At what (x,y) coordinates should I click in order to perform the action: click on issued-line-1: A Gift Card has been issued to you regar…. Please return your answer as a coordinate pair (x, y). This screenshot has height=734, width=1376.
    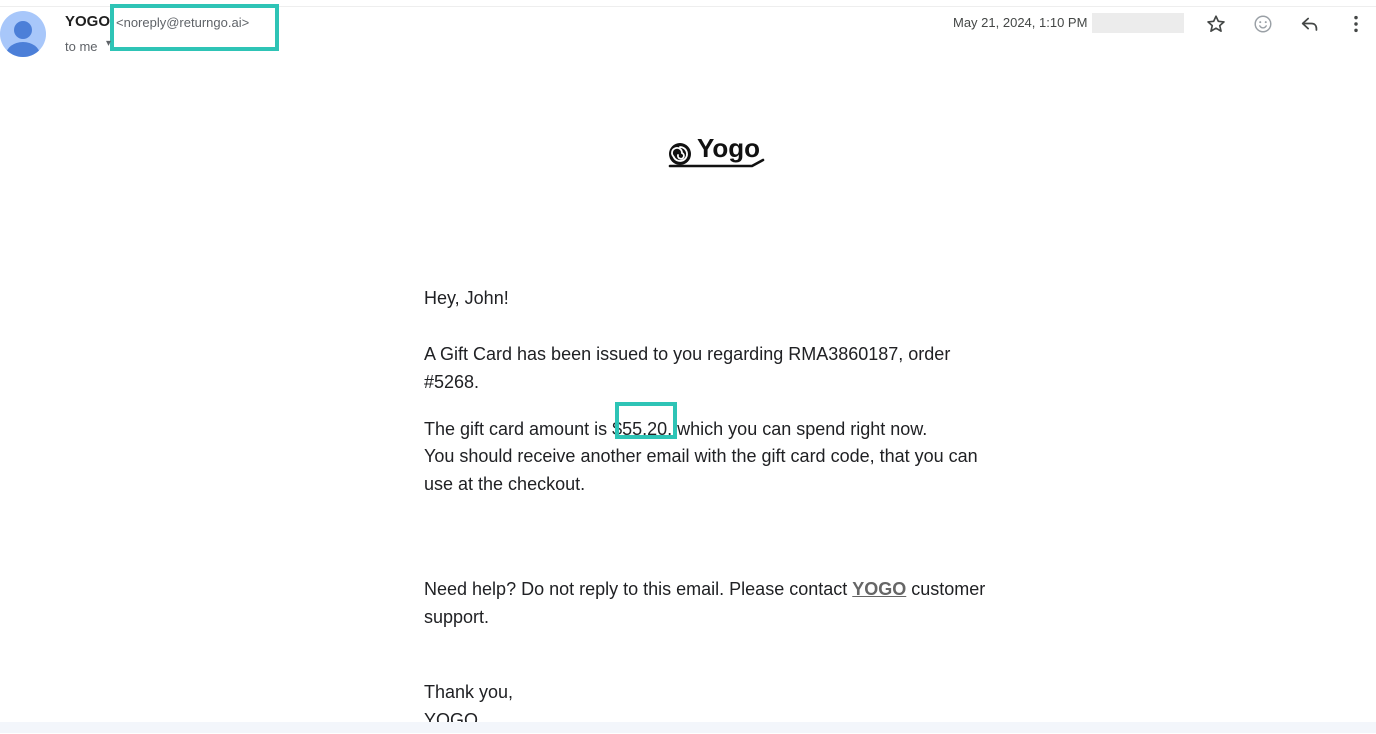
    Looking at the image, I should click on (687, 354).